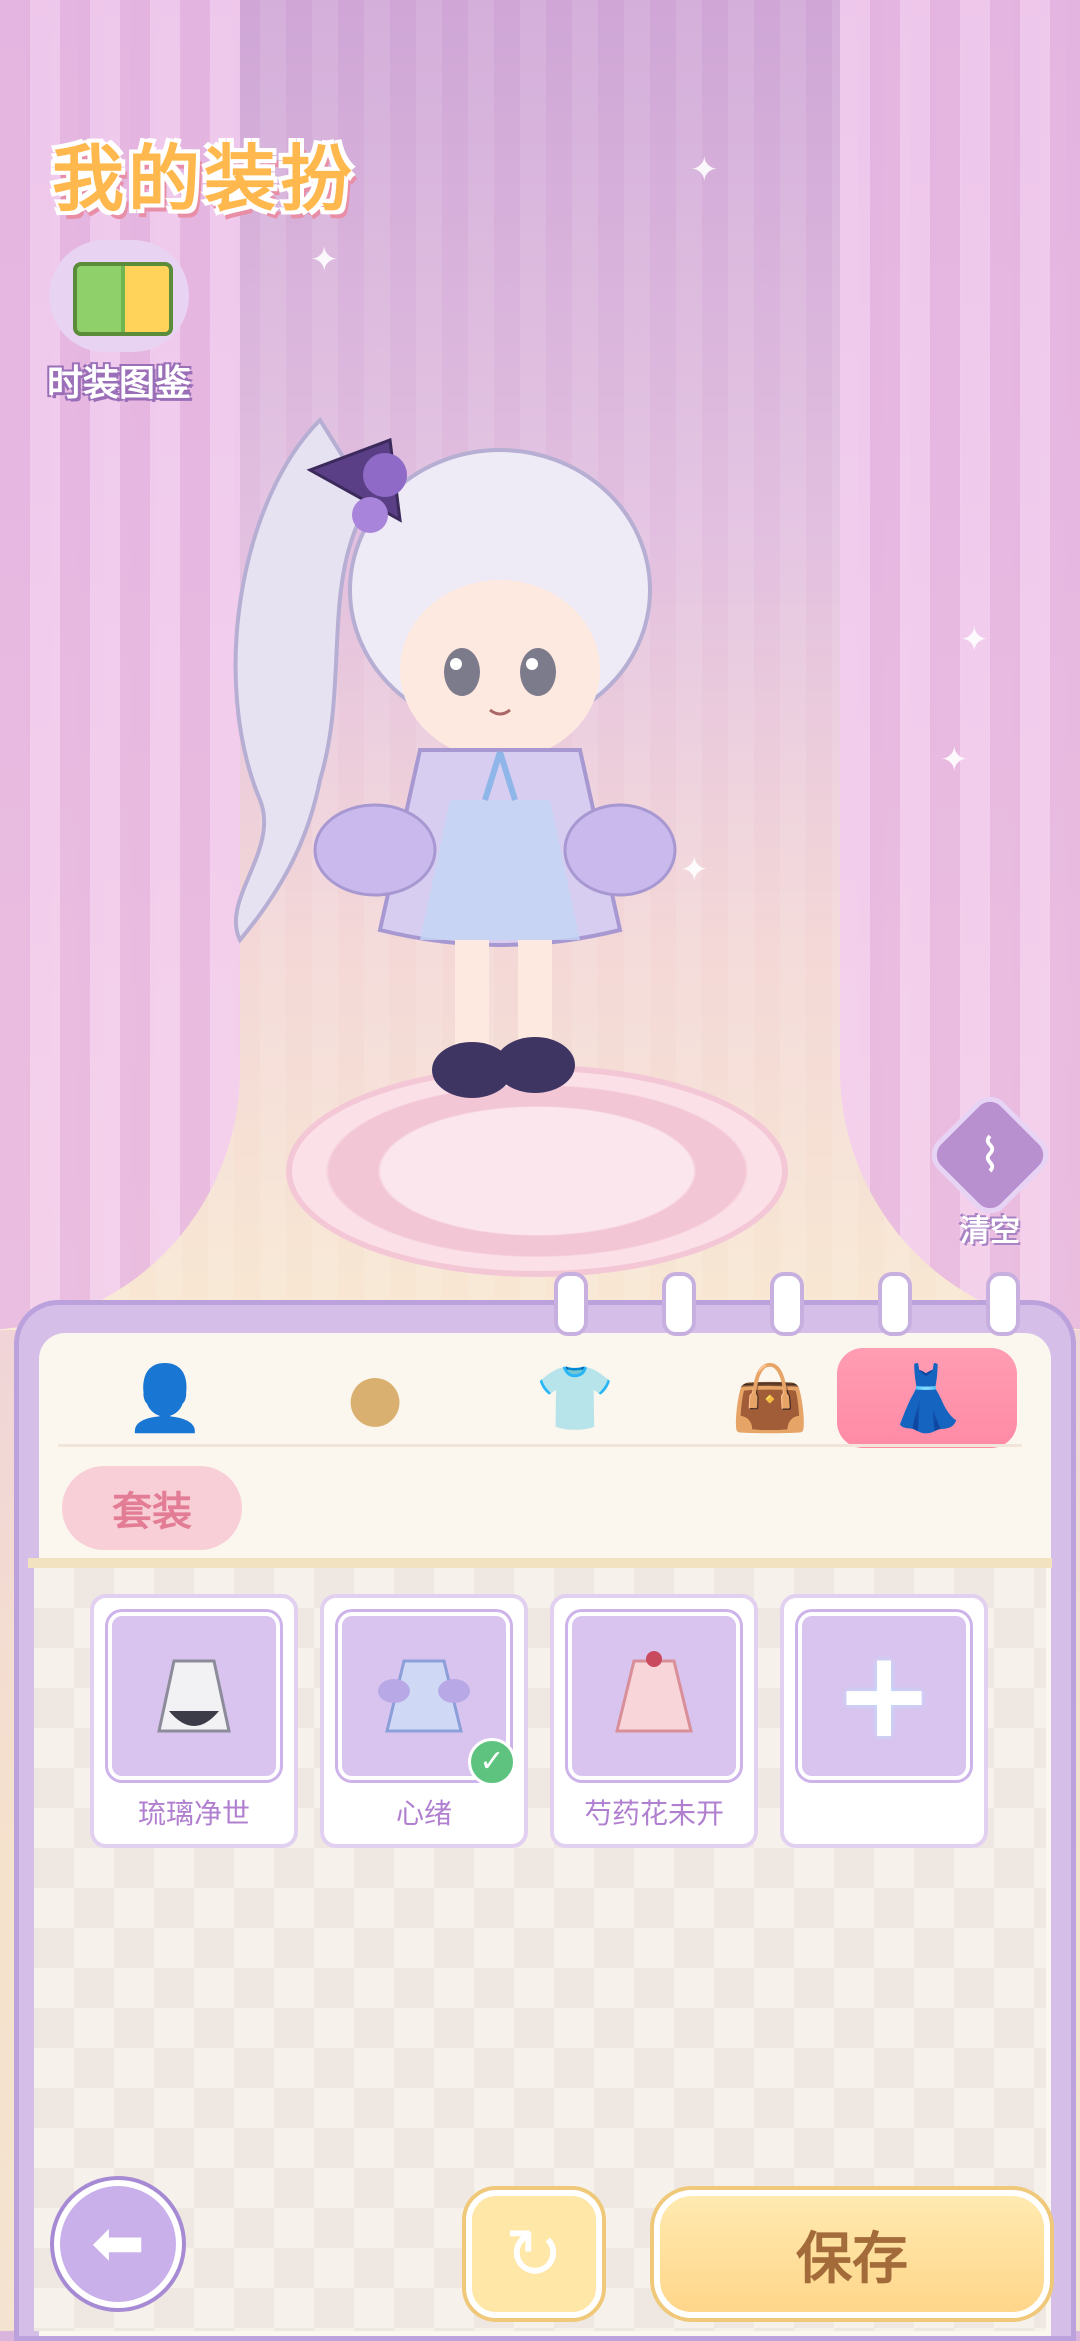 Image resolution: width=1080 pixels, height=2341 pixels. I want to click on add-outfit-thumbnail: +, so click(884, 1696).